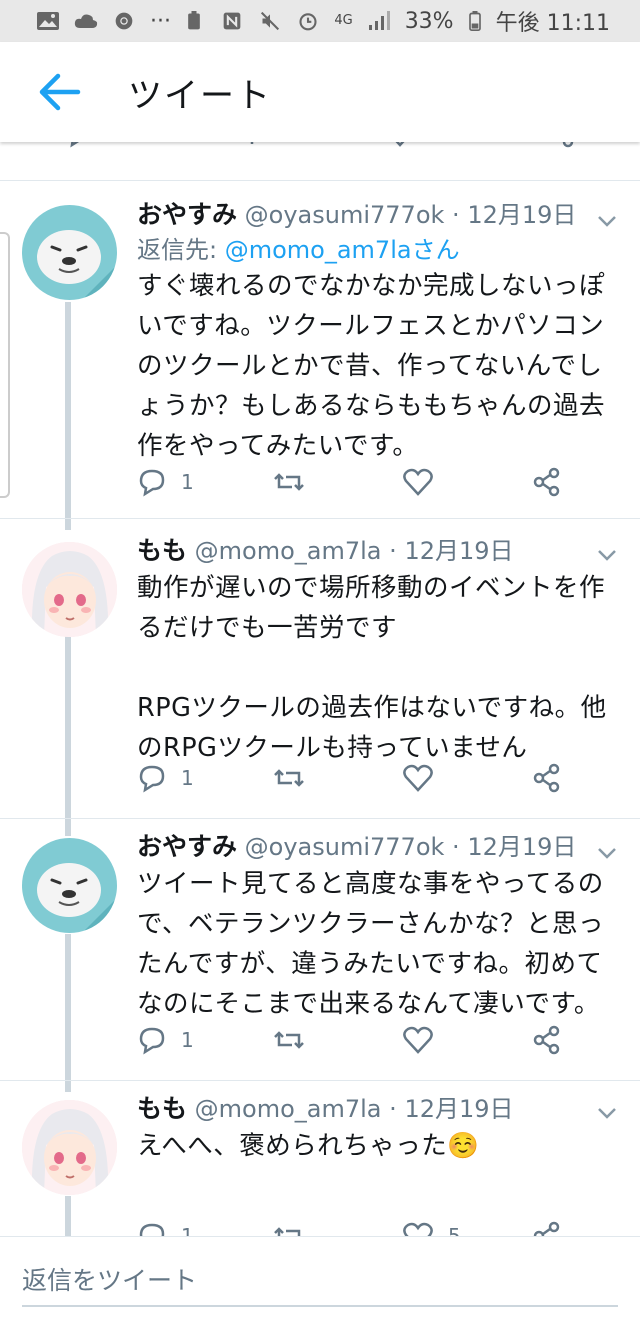 This screenshot has width=640, height=1317. I want to click on reply-context: 返信先: @momo_am7laさん, so click(378, 250).